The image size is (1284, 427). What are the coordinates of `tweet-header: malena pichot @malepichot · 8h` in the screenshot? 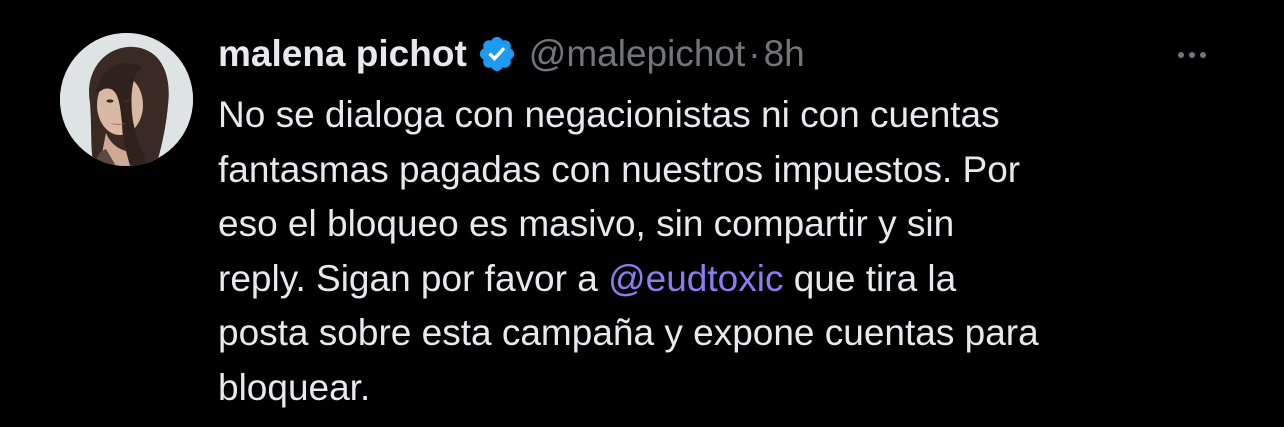 It's located at (511, 54).